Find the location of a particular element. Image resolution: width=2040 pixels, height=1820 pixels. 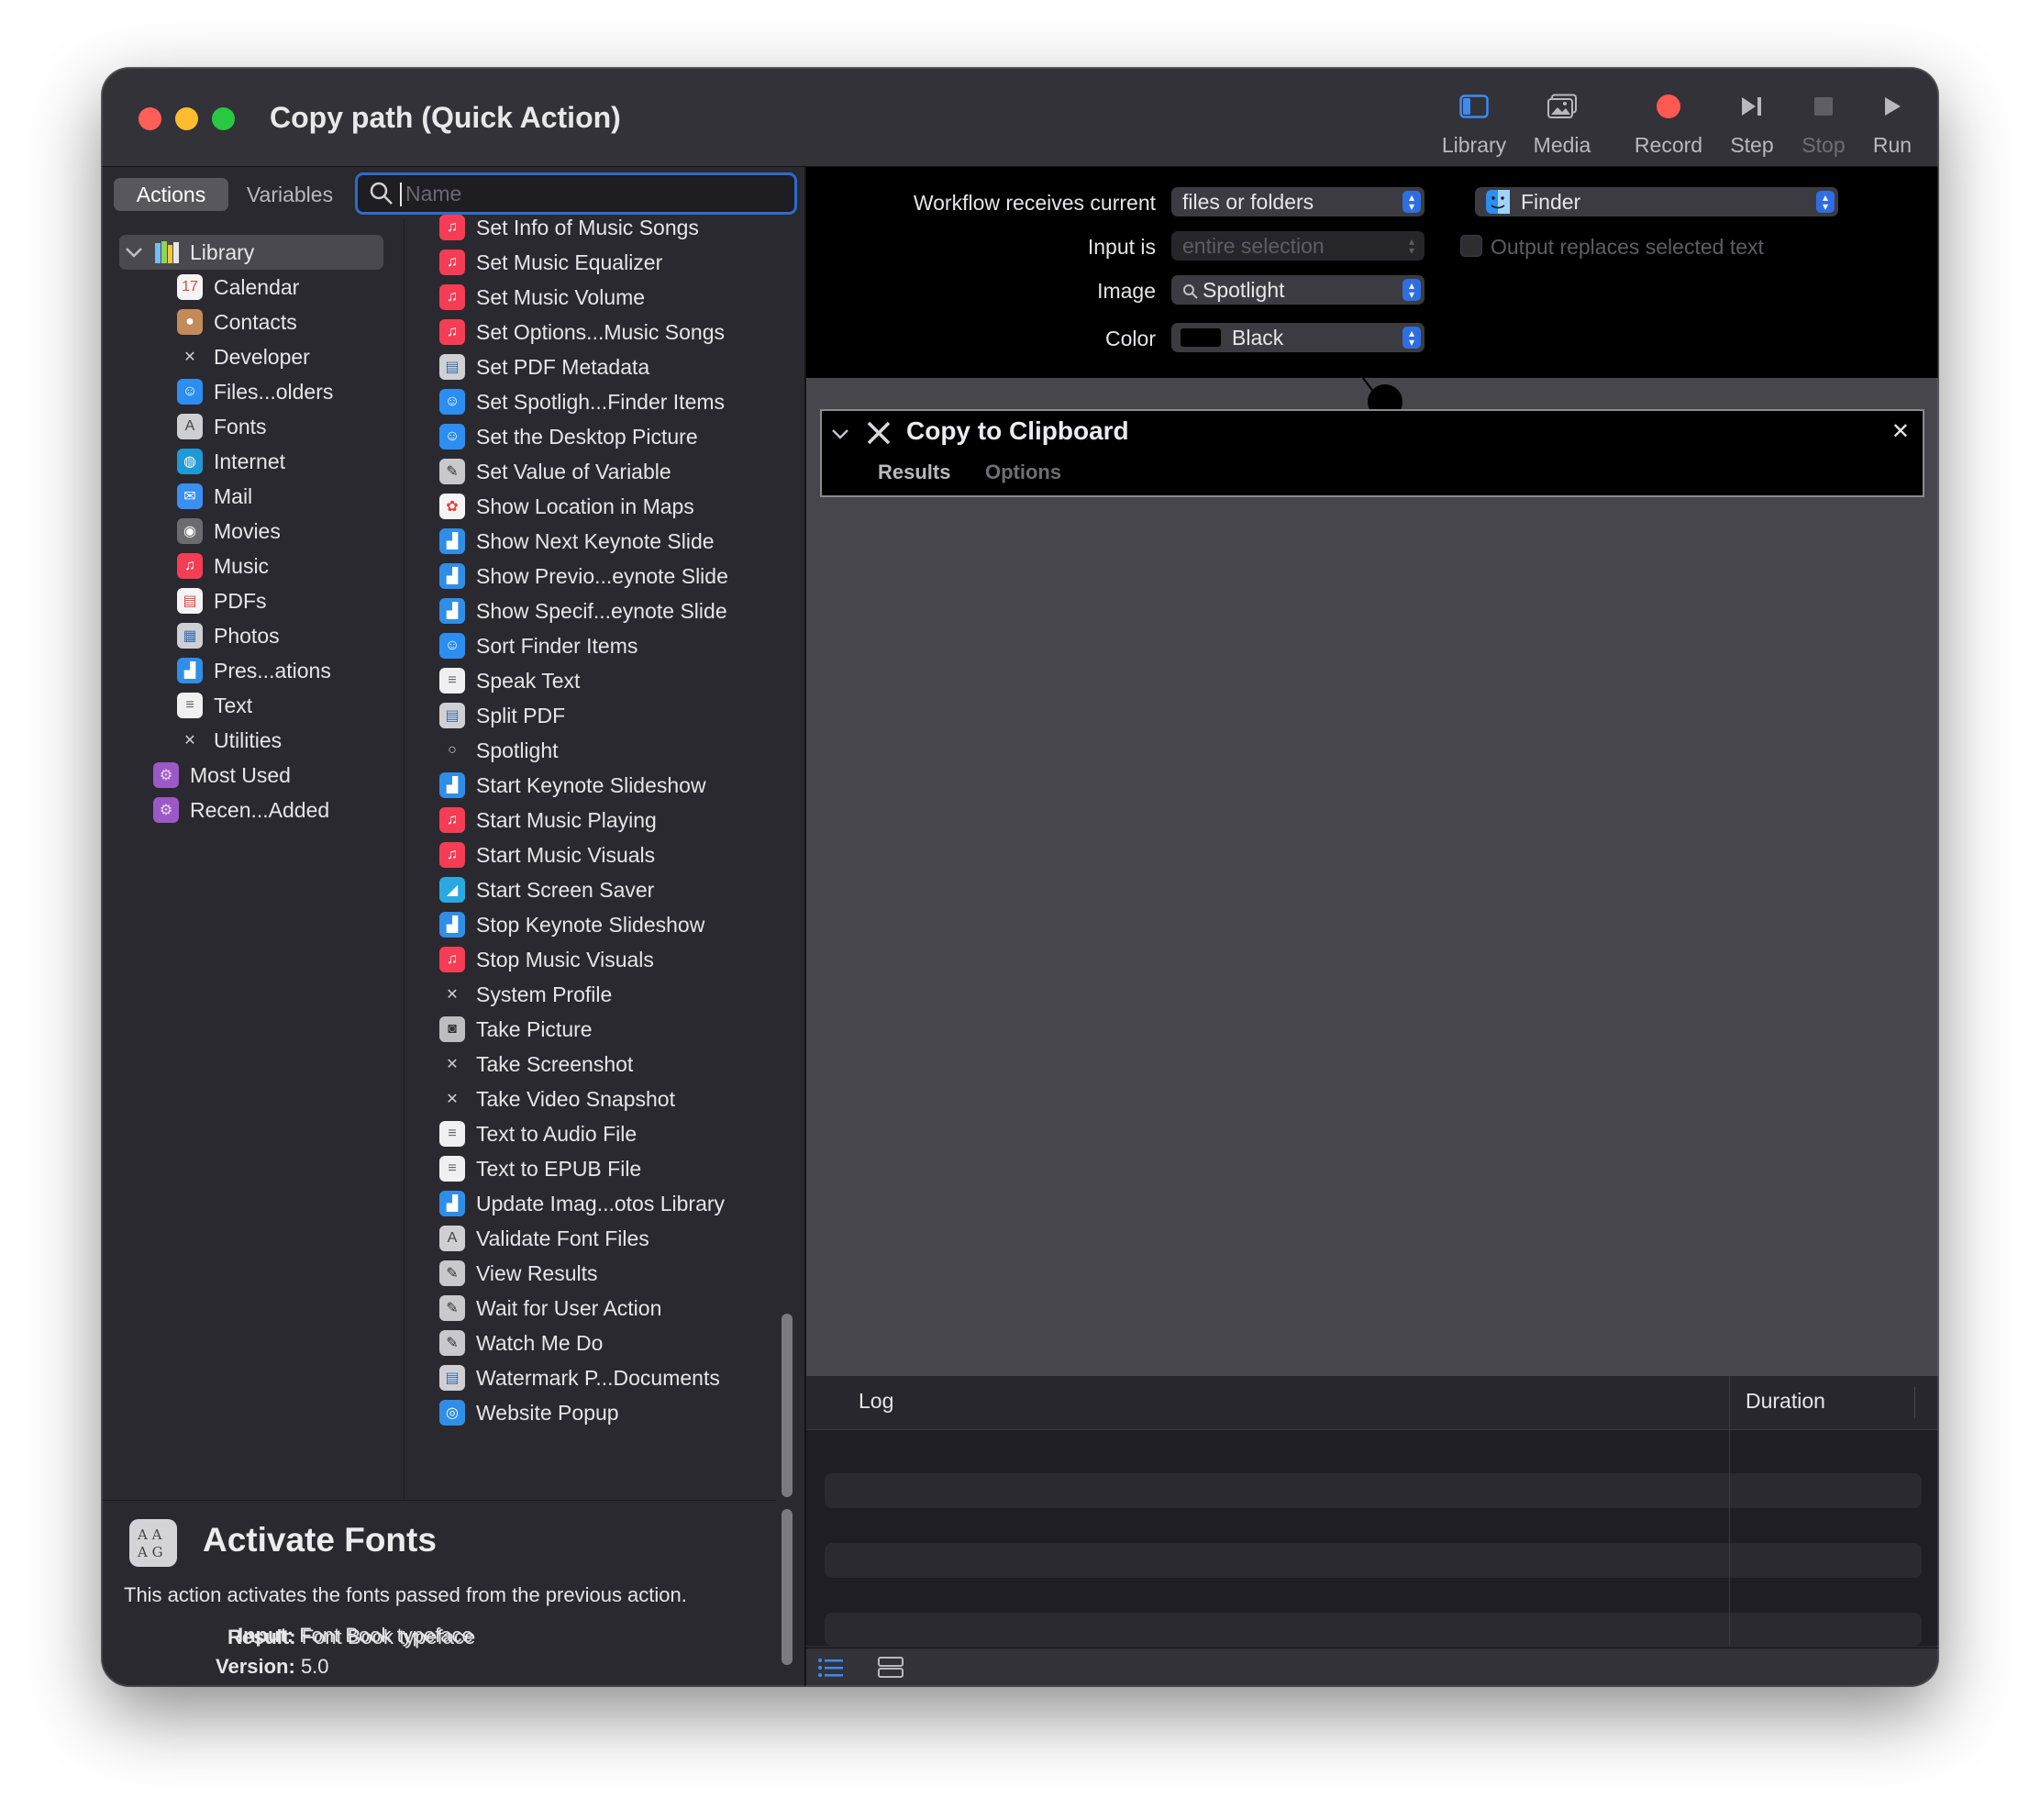

list-item: ♫ Set Info of Music Songs is located at coordinates (569, 227).